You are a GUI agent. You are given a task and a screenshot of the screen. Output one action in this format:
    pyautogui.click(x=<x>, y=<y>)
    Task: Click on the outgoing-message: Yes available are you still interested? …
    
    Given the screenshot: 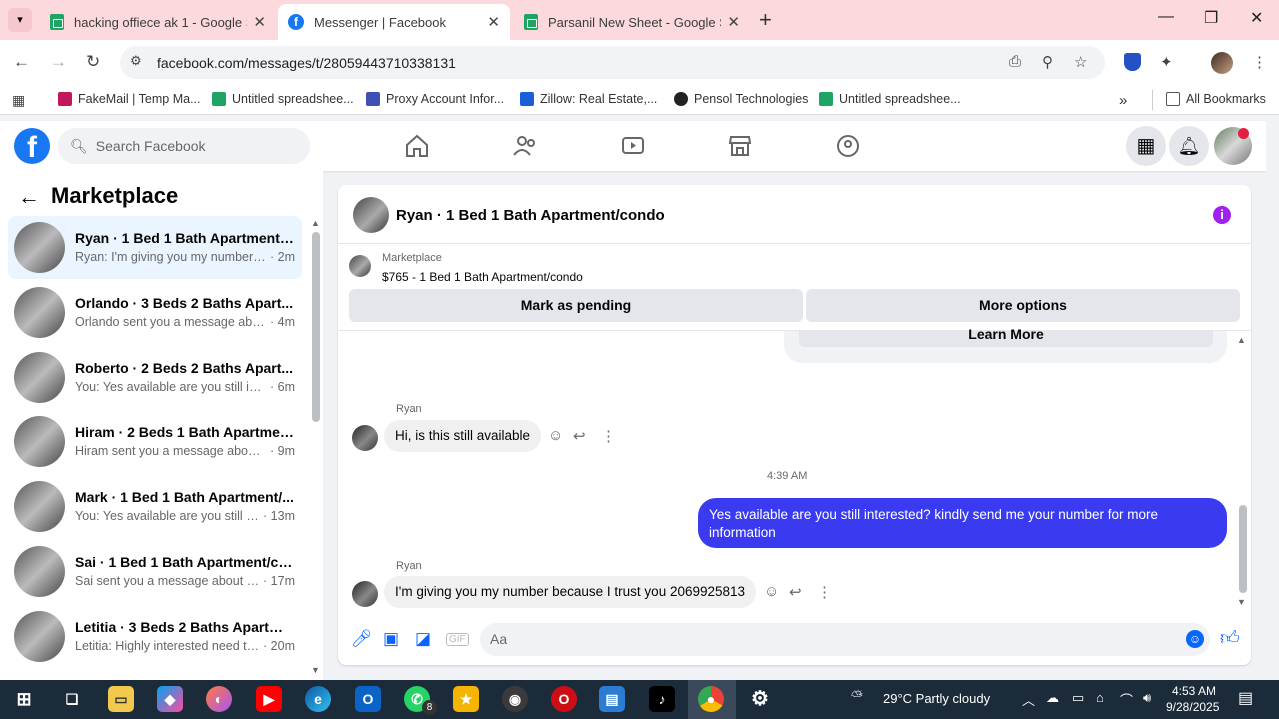 What is the action you would take?
    pyautogui.click(x=962, y=523)
    